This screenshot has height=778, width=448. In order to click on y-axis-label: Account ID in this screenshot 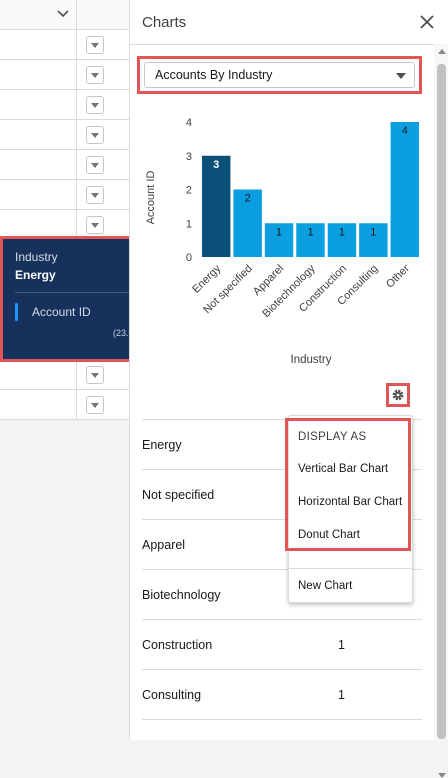, I will do `click(151, 198)`.